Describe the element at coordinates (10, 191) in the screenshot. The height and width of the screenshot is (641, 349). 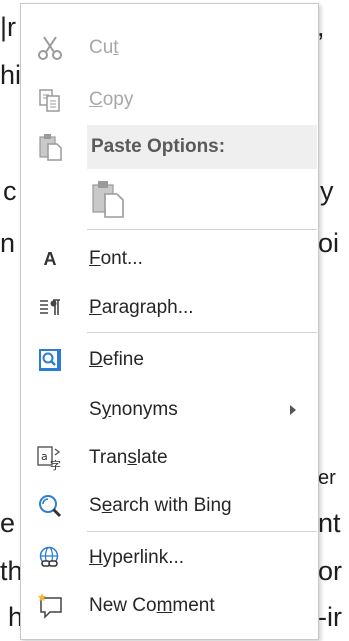
I see `doc-text: c` at that location.